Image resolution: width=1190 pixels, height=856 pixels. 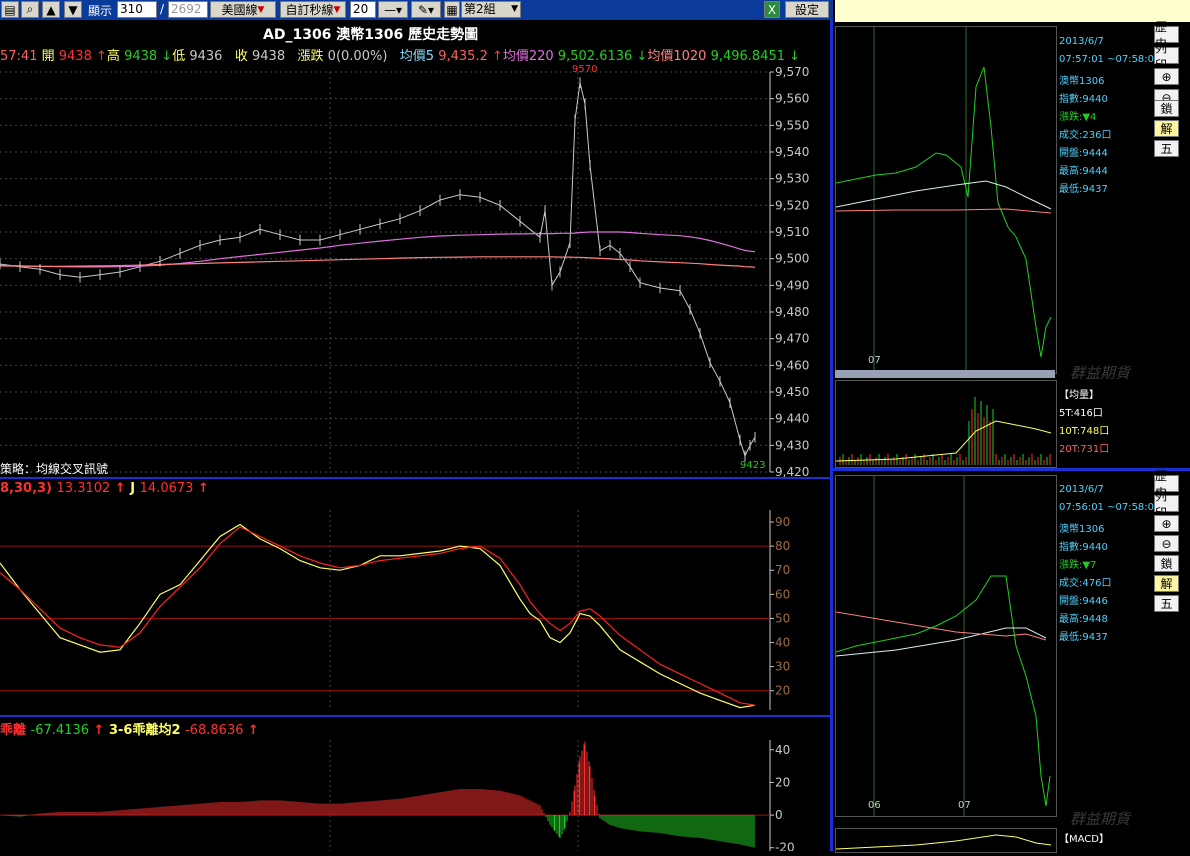 What do you see at coordinates (1166, 543) in the screenshot?
I see `zoom-out-icon-2: ⊖` at bounding box center [1166, 543].